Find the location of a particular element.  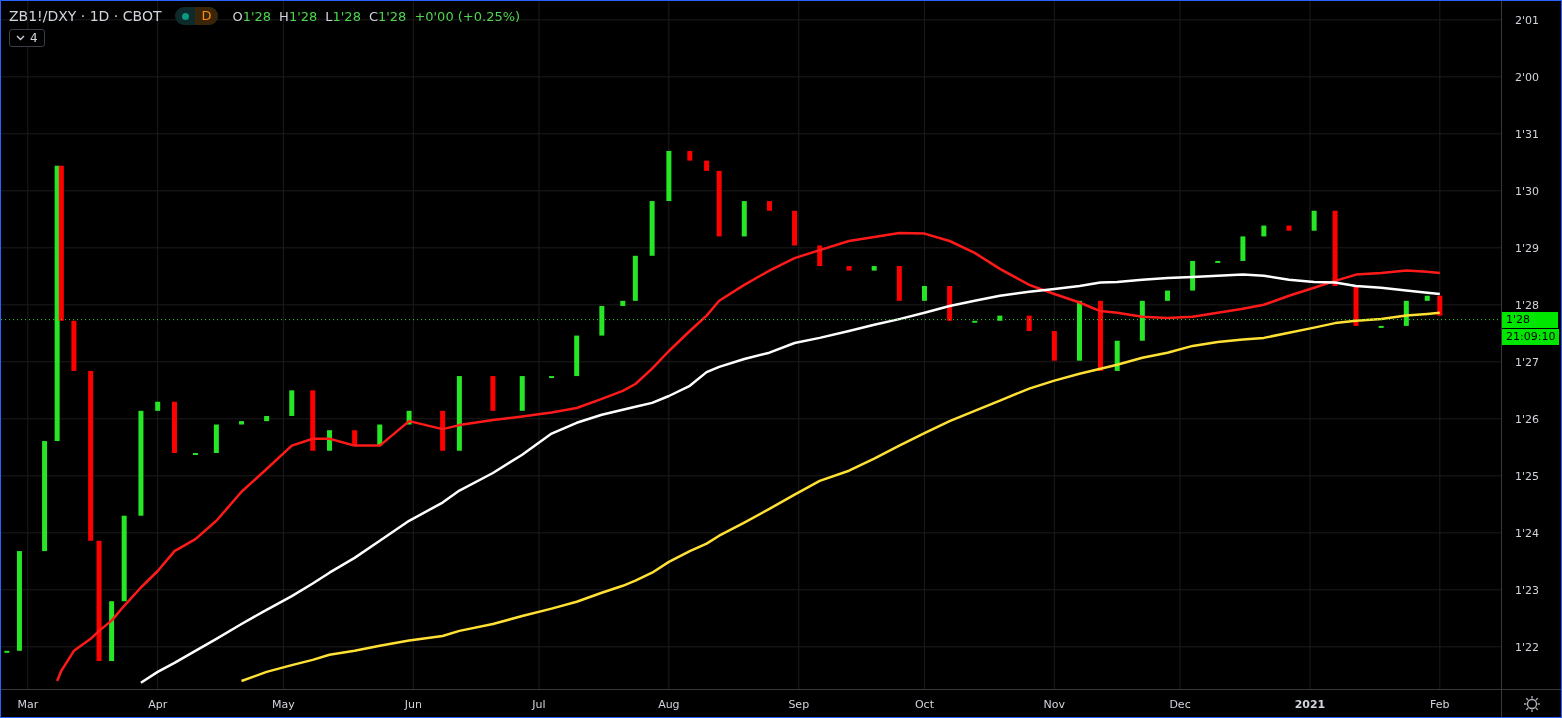

time-axis-label: Jul is located at coordinates (539, 704).